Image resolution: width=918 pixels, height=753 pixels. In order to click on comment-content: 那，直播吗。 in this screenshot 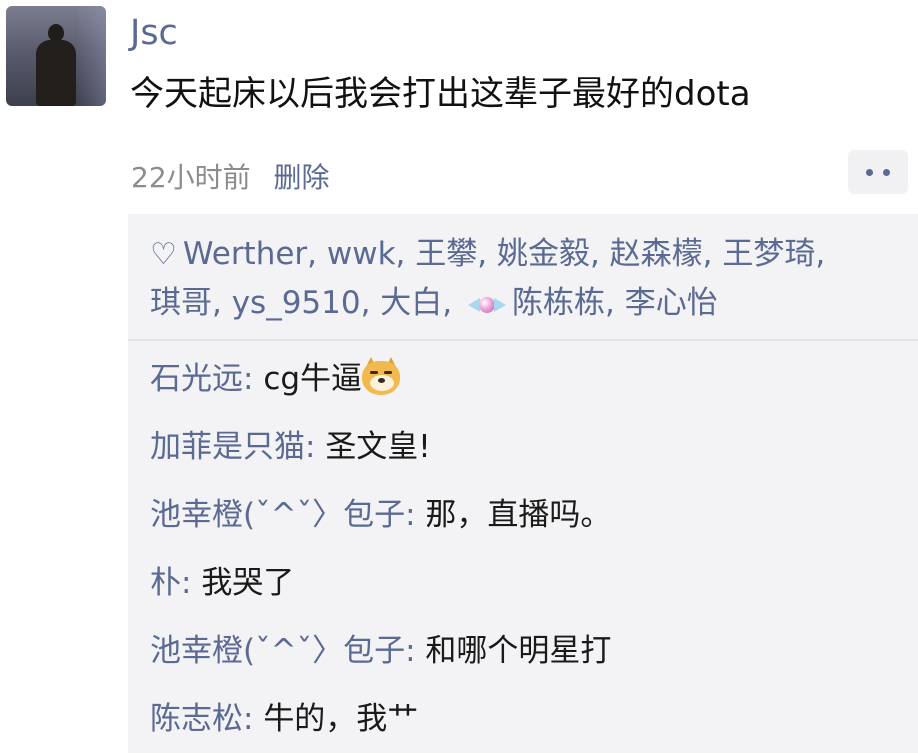, I will do `click(518, 515)`.